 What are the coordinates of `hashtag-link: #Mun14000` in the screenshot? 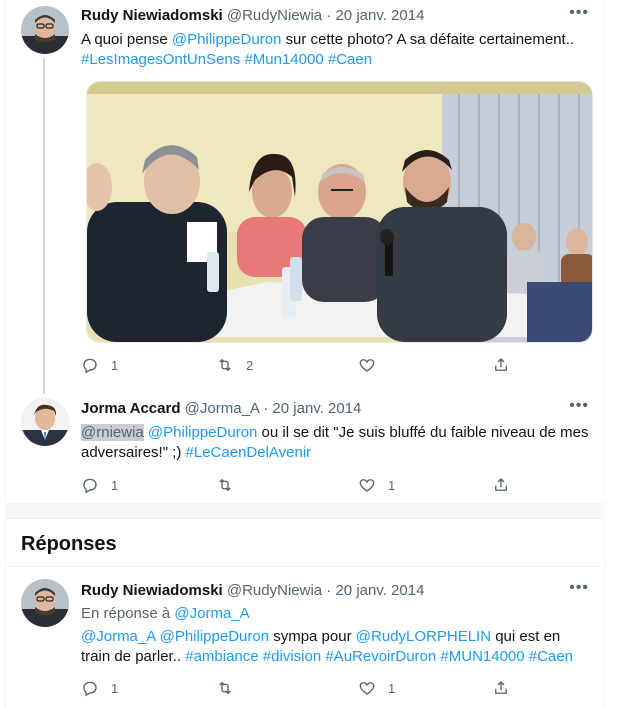 It's located at (283, 59).